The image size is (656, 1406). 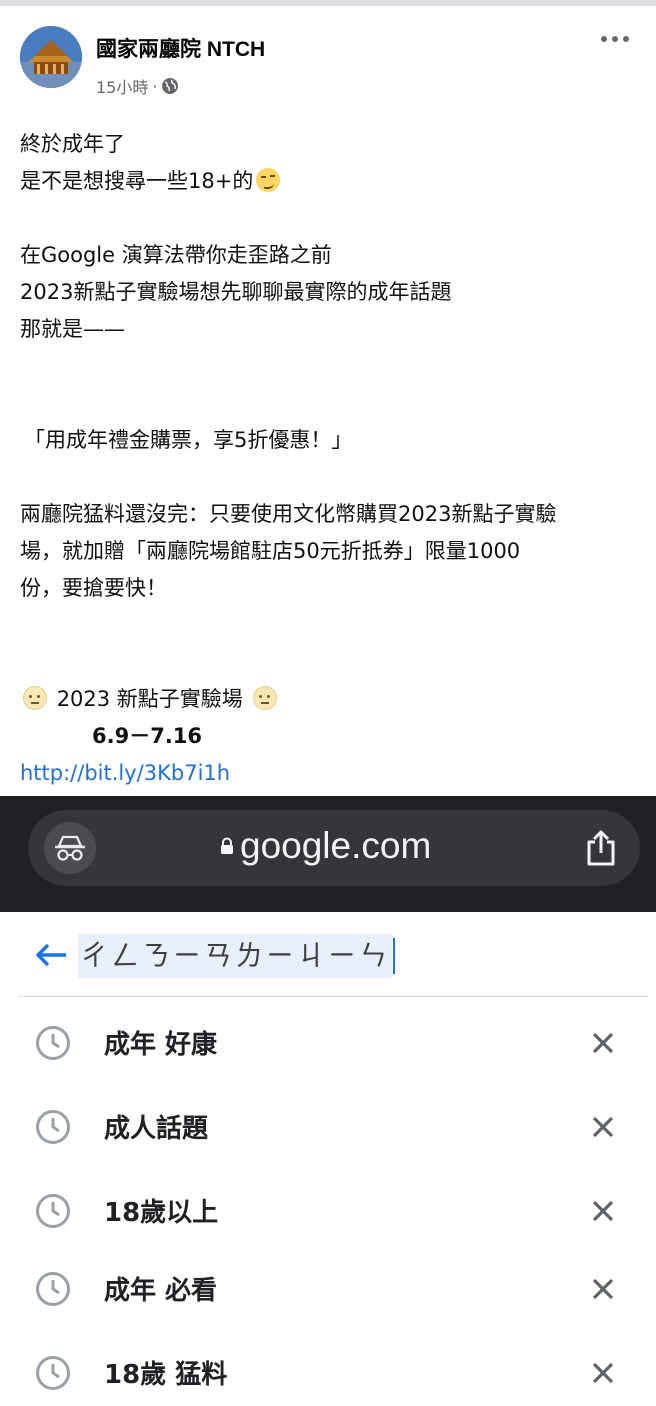 What do you see at coordinates (328, 3) in the screenshot?
I see `top-strip` at bounding box center [328, 3].